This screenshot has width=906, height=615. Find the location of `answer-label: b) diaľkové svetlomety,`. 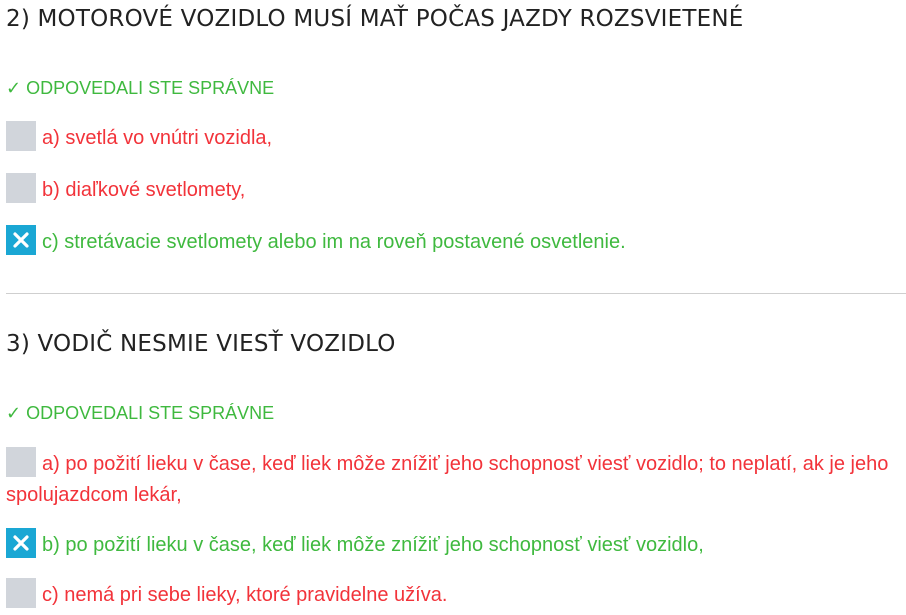

answer-label: b) diaľkové svetlomety, is located at coordinates (144, 190).